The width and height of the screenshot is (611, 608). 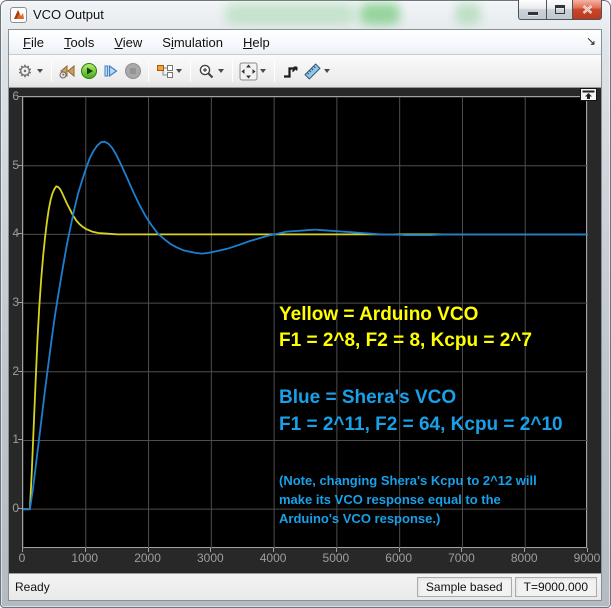 What do you see at coordinates (587, 558) in the screenshot?
I see `x-tick-label: 9000` at bounding box center [587, 558].